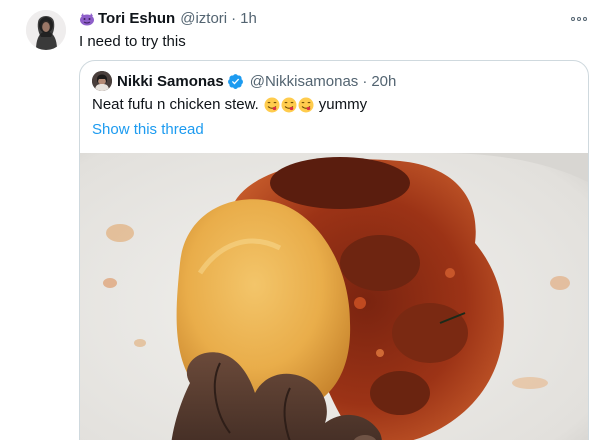  I want to click on avatar-photo, so click(46, 30).